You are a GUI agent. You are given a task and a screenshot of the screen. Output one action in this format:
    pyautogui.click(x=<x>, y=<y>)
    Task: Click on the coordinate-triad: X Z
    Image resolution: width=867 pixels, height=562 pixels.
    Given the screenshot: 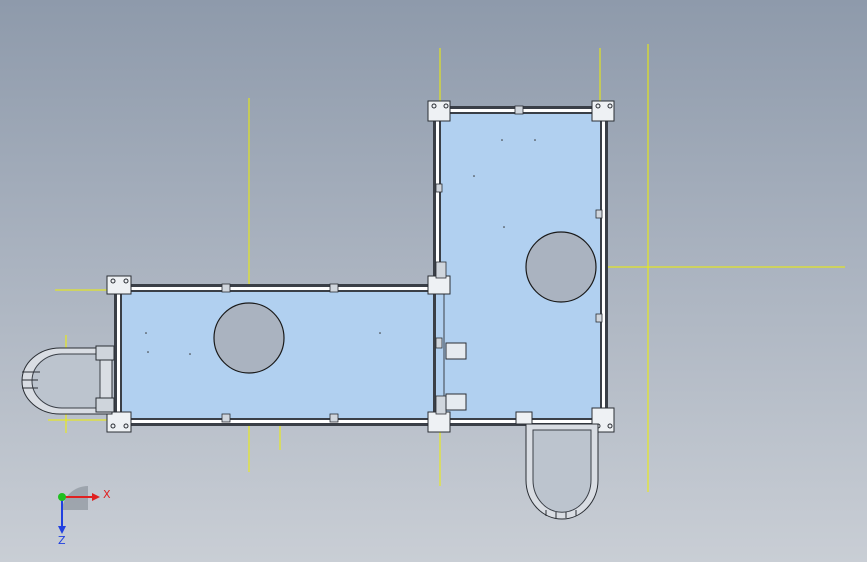 What is the action you would take?
    pyautogui.click(x=84, y=516)
    